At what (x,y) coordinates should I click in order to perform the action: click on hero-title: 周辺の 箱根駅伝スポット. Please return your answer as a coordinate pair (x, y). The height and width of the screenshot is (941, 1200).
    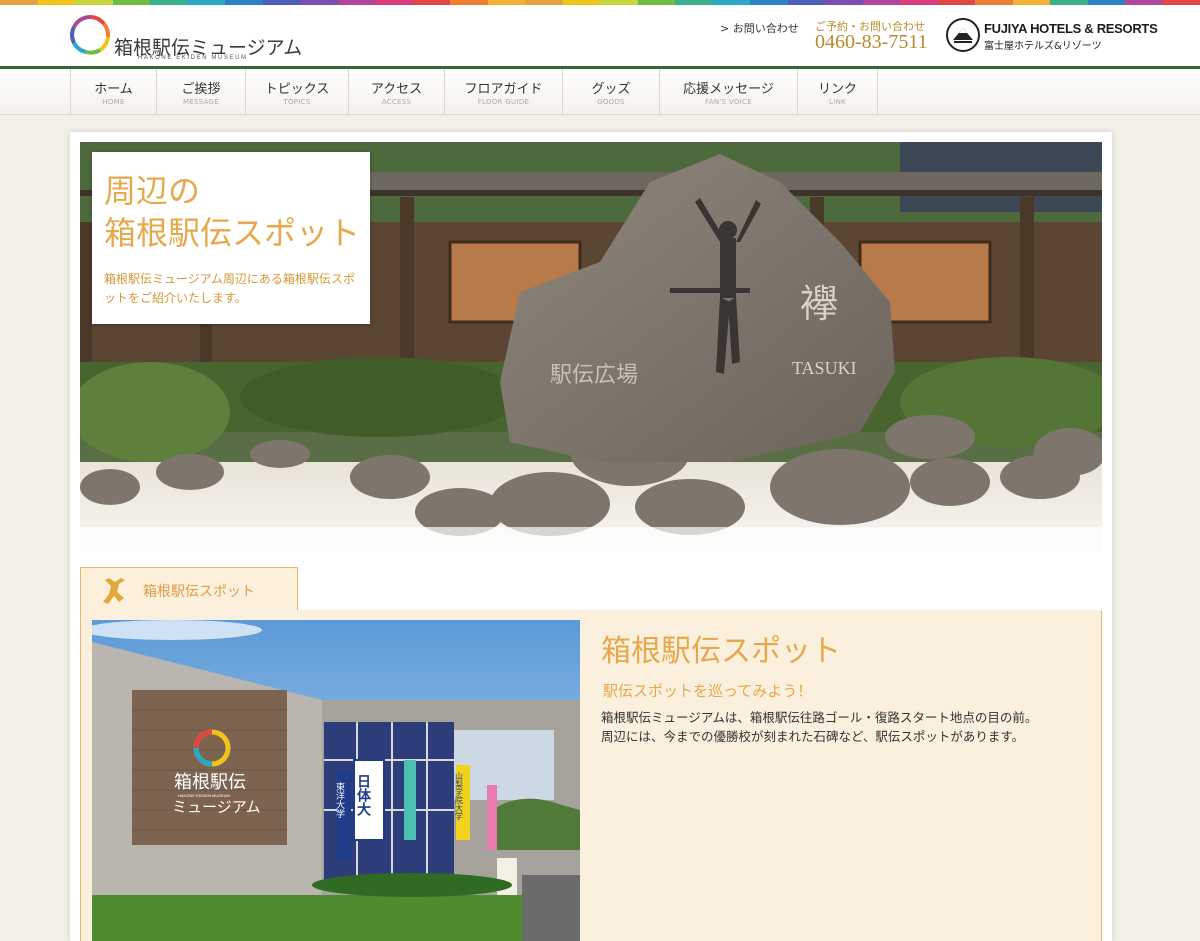
    Looking at the image, I should click on (232, 212).